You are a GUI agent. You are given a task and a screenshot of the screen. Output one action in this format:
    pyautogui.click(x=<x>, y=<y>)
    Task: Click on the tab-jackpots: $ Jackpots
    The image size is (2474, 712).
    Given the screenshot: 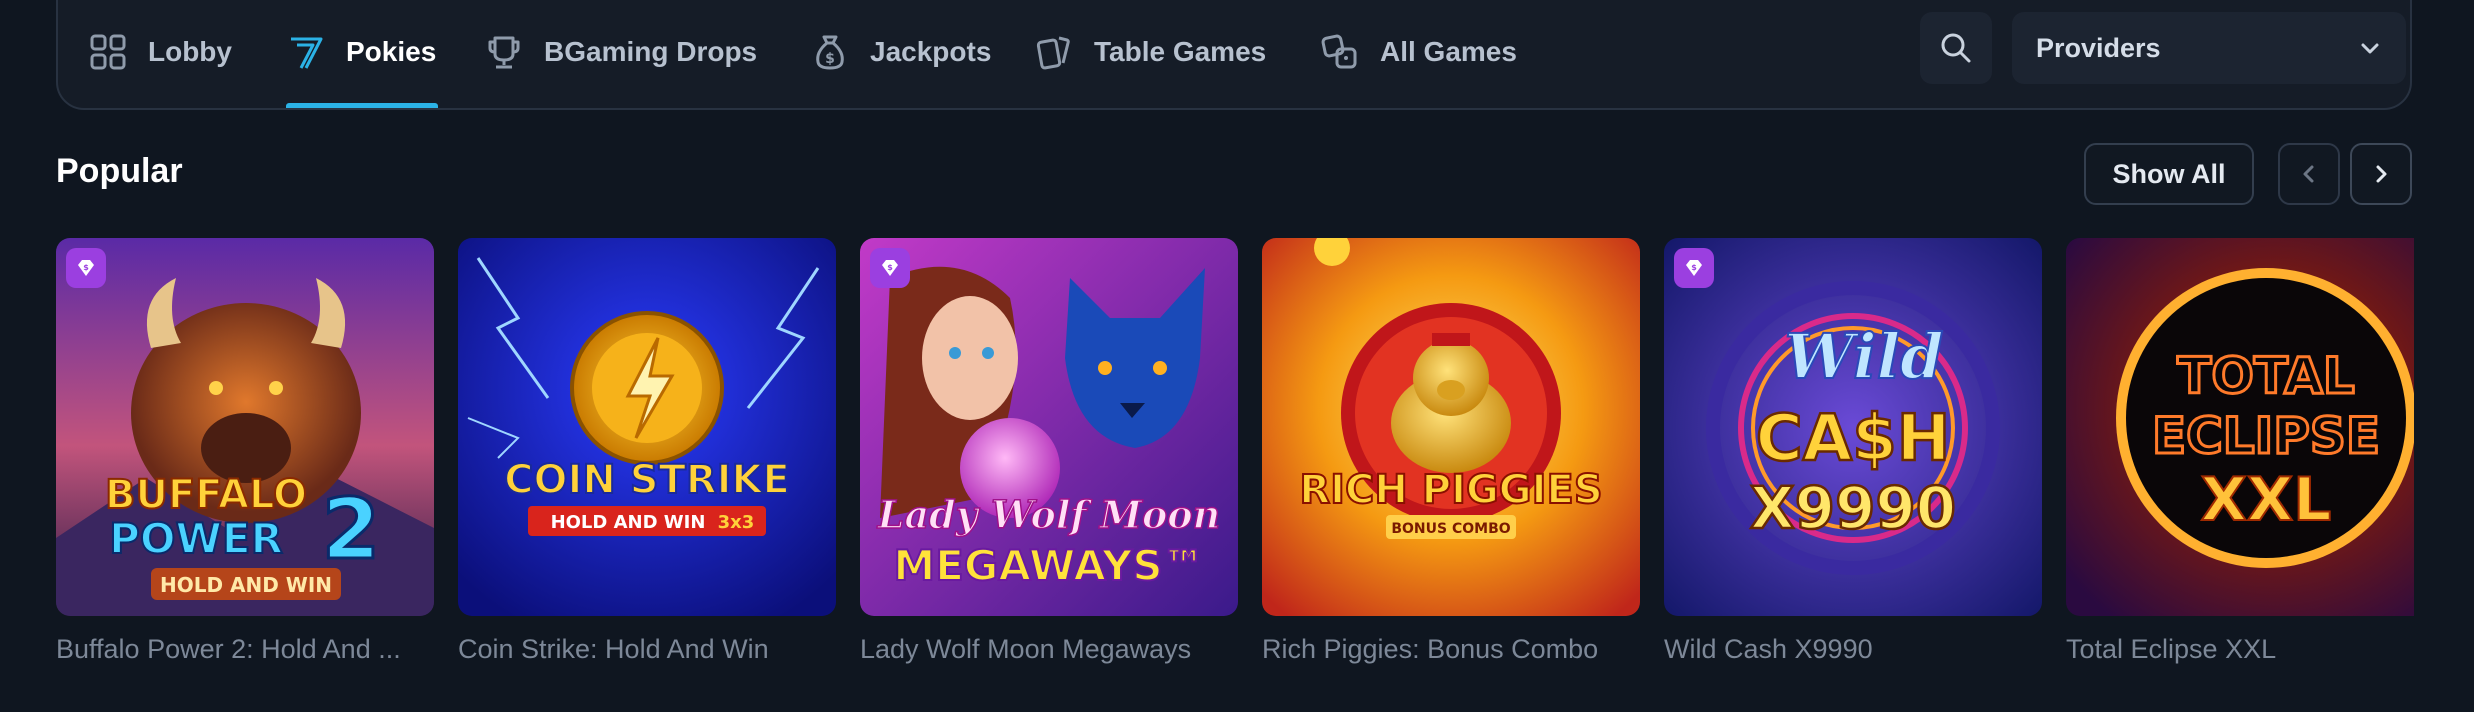 What is the action you would take?
    pyautogui.click(x=900, y=54)
    